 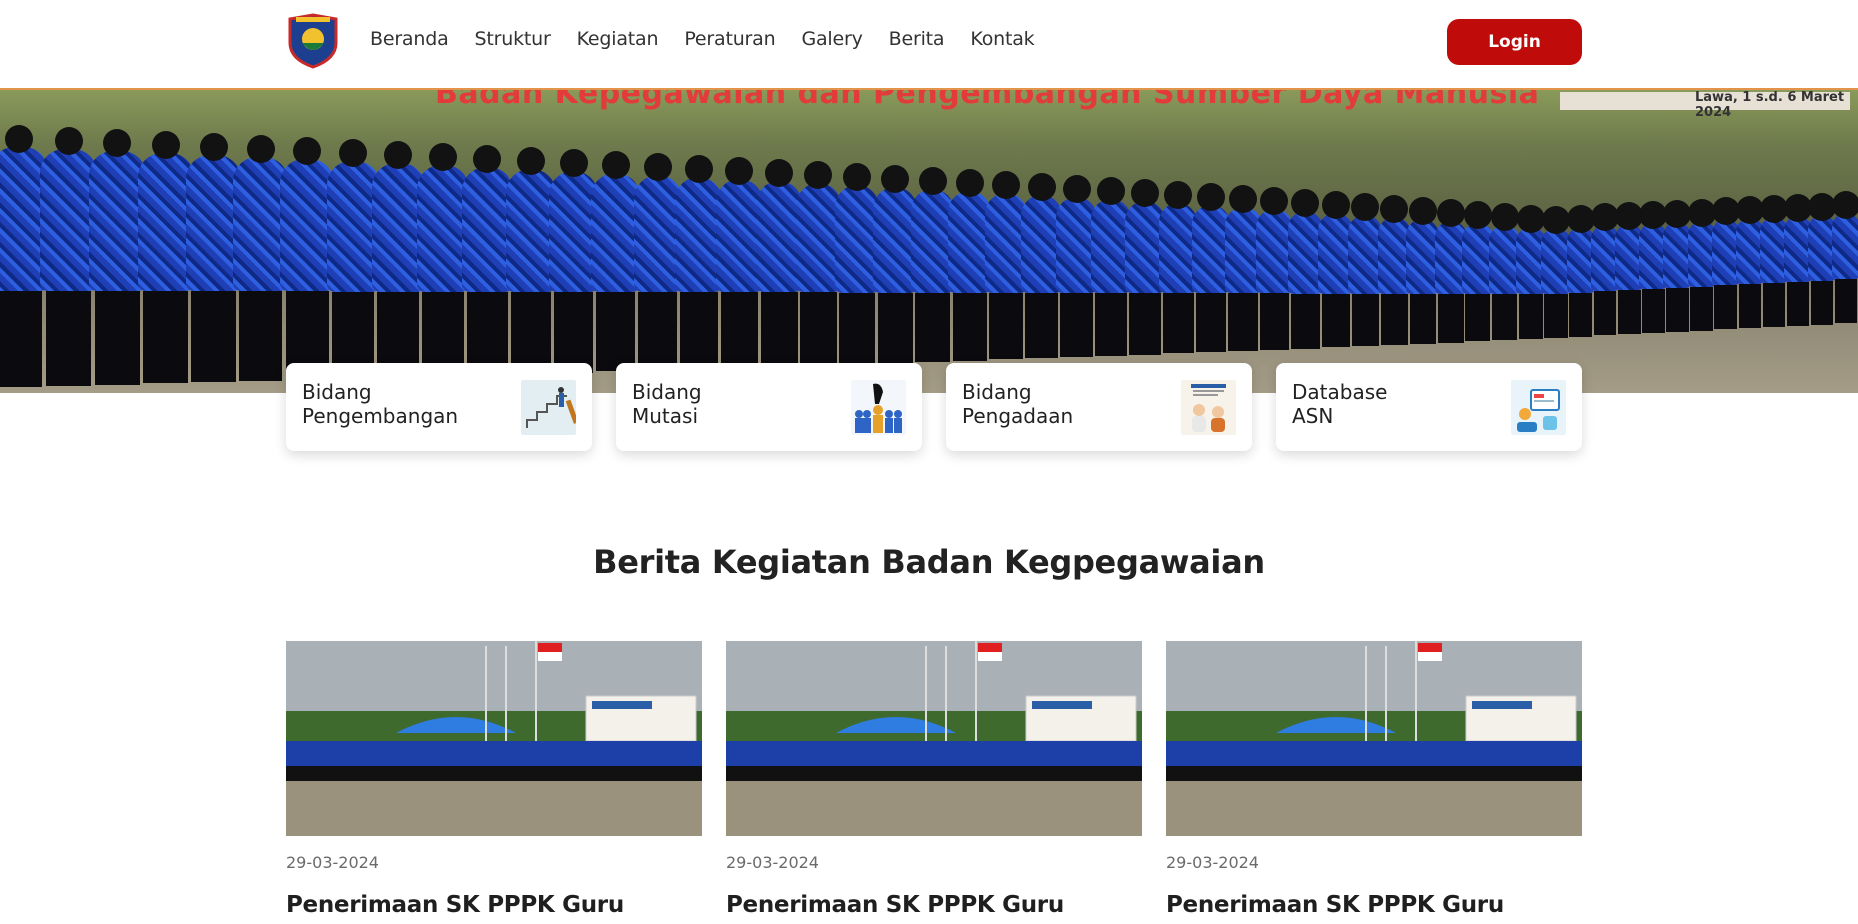 What do you see at coordinates (513, 39) in the screenshot?
I see `nav-struktur: Struktur` at bounding box center [513, 39].